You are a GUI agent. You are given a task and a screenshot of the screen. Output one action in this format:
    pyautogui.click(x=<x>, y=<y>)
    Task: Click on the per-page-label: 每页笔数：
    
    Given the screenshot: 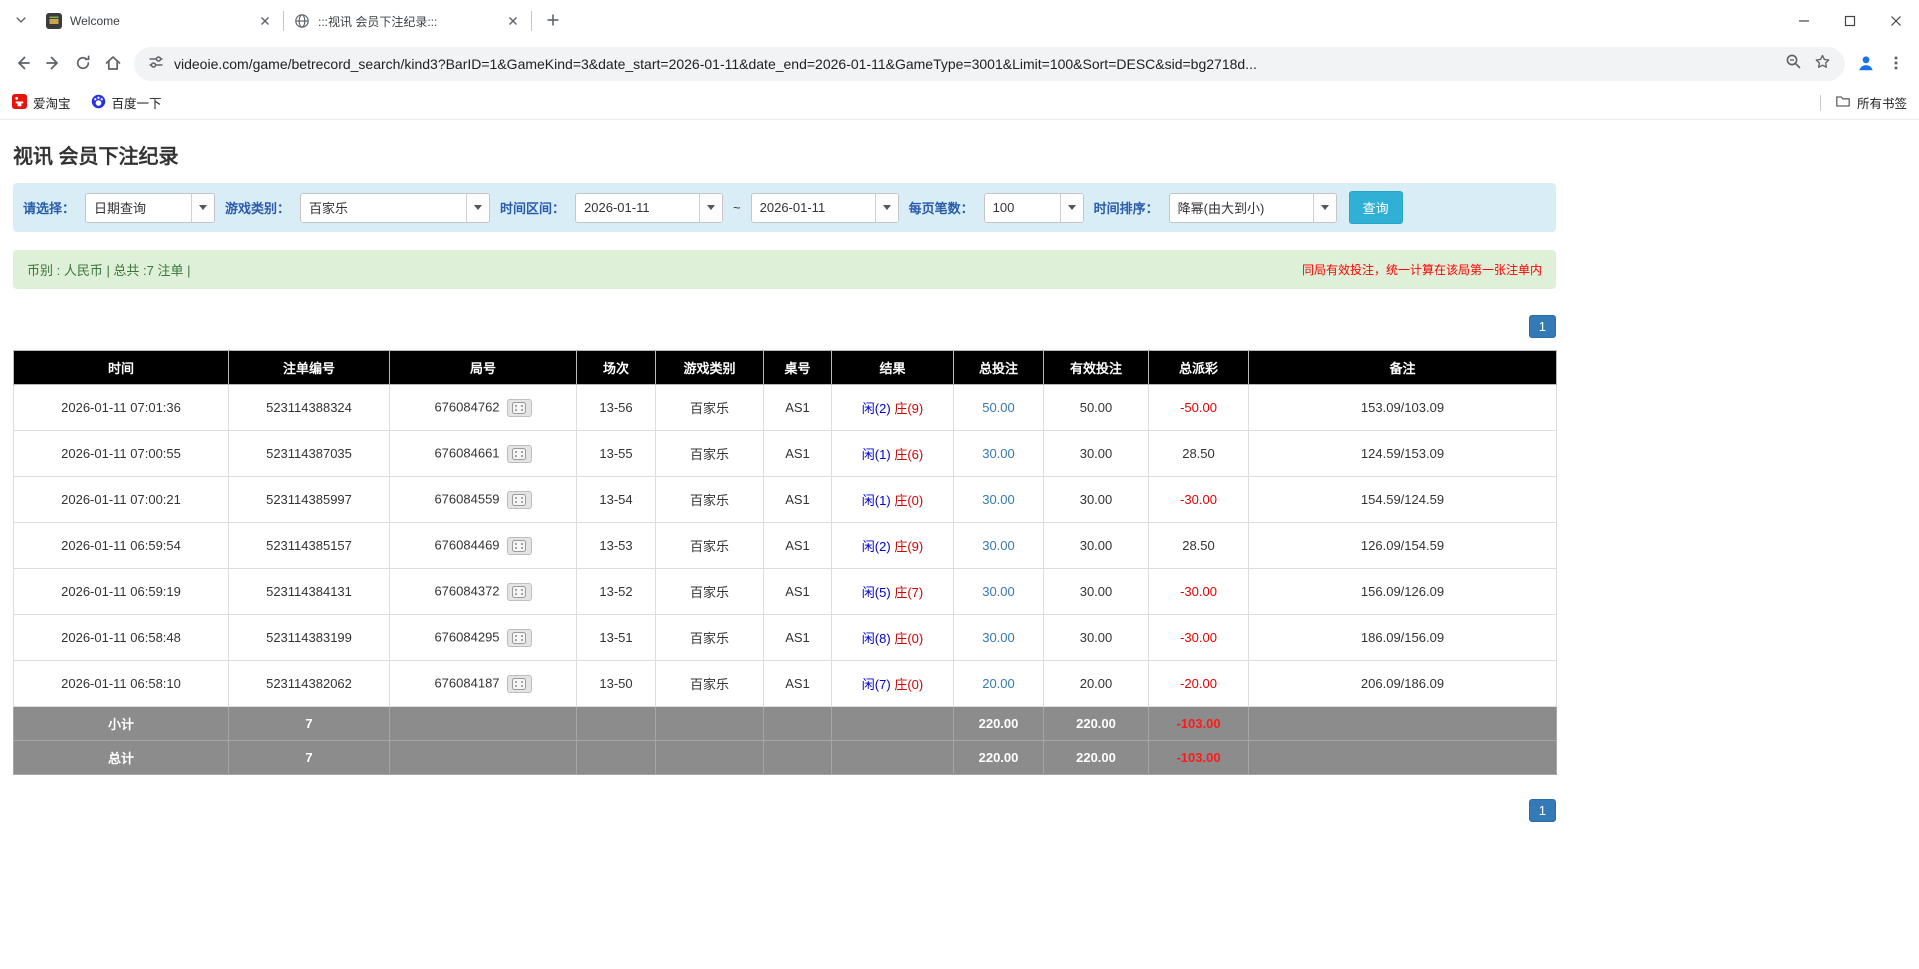 What is the action you would take?
    pyautogui.click(x=941, y=208)
    